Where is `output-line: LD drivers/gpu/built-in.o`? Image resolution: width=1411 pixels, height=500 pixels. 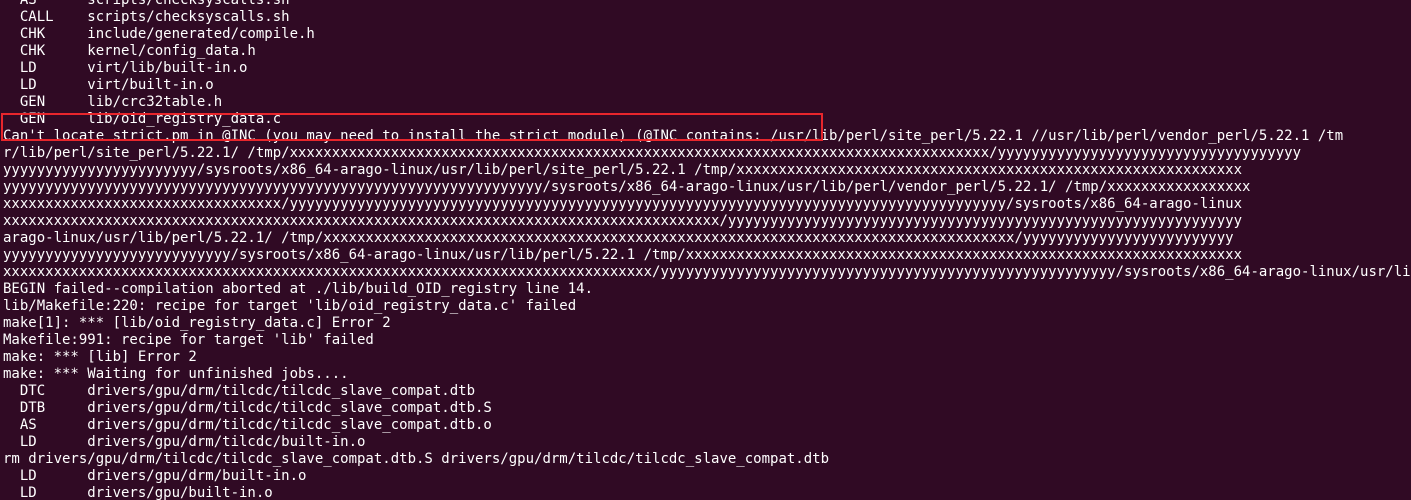 output-line: LD drivers/gpu/built-in.o is located at coordinates (138, 492).